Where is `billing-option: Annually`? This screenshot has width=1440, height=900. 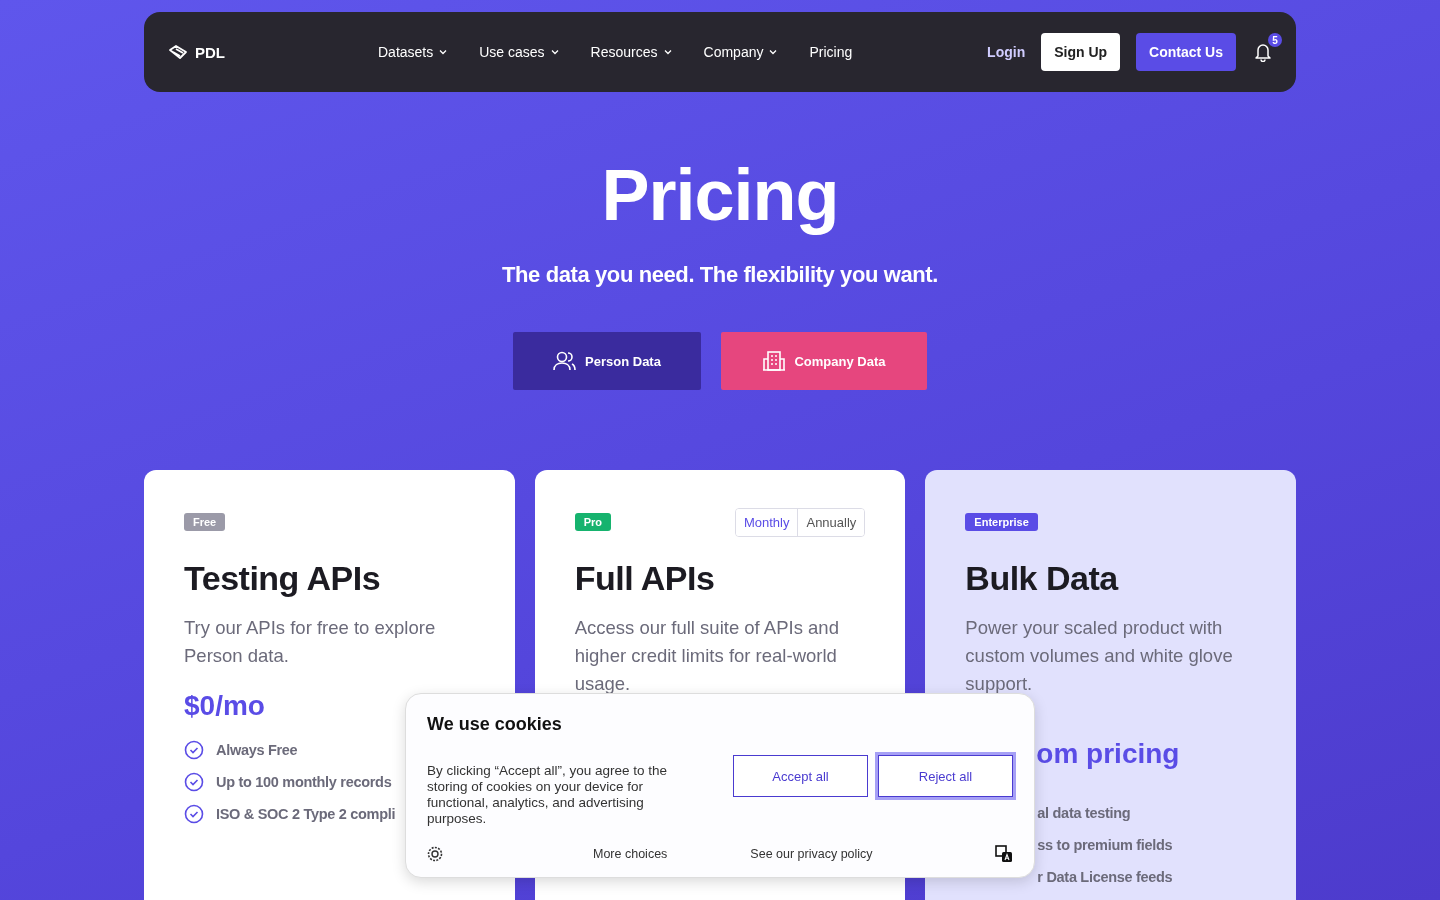 billing-option: Annually is located at coordinates (831, 522).